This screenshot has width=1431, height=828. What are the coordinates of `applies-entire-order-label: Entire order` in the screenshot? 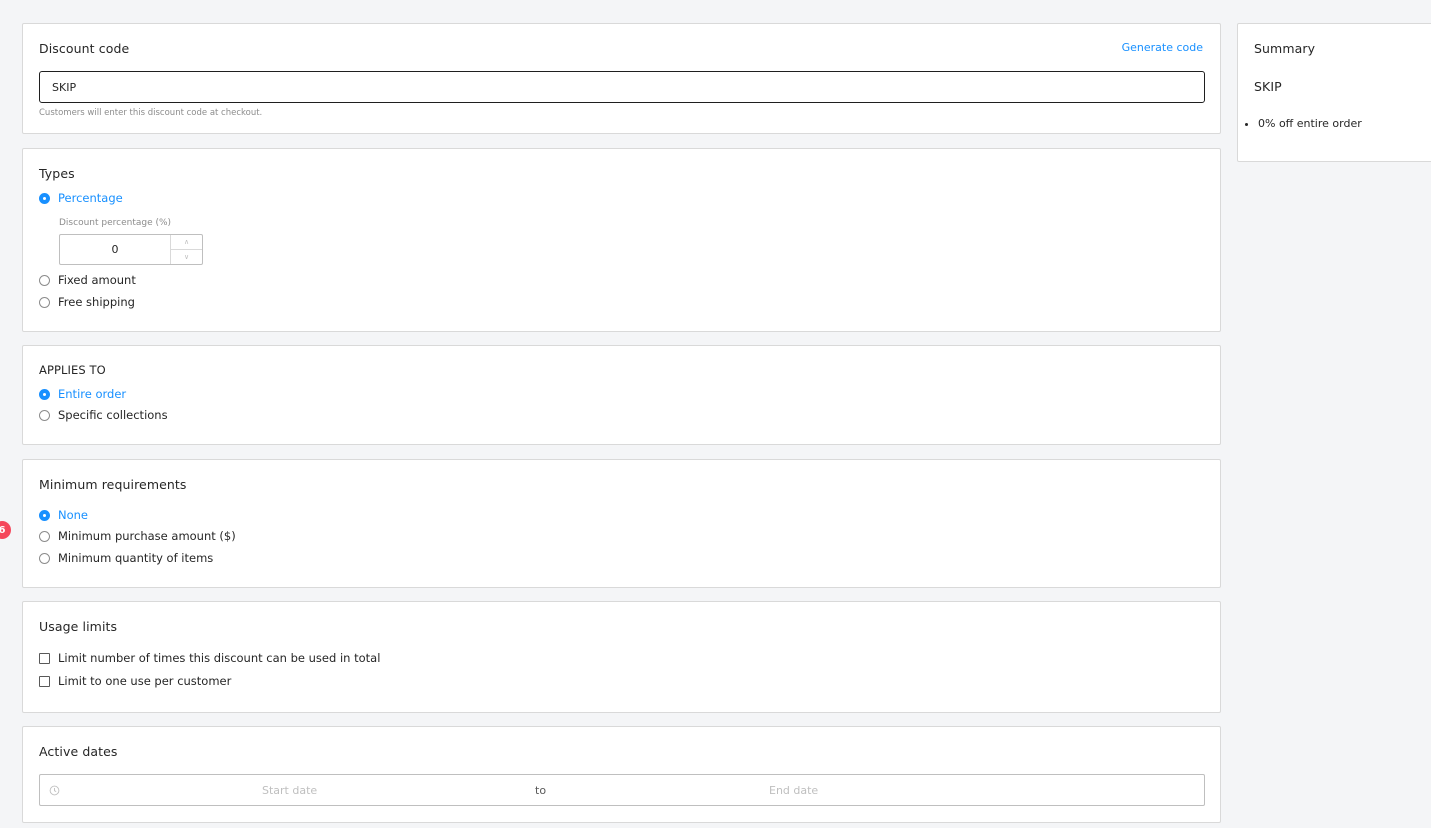 It's located at (92, 394).